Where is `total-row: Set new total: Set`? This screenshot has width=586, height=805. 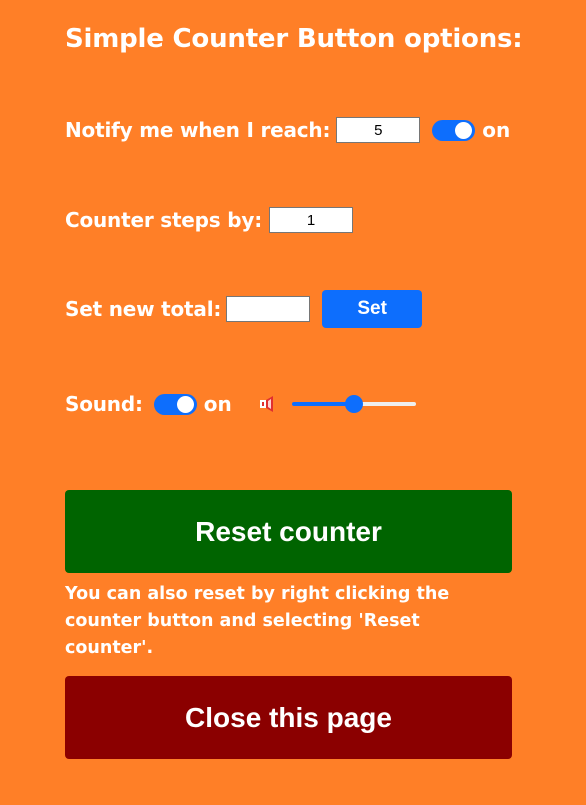 total-row: Set new total: Set is located at coordinates (244, 309).